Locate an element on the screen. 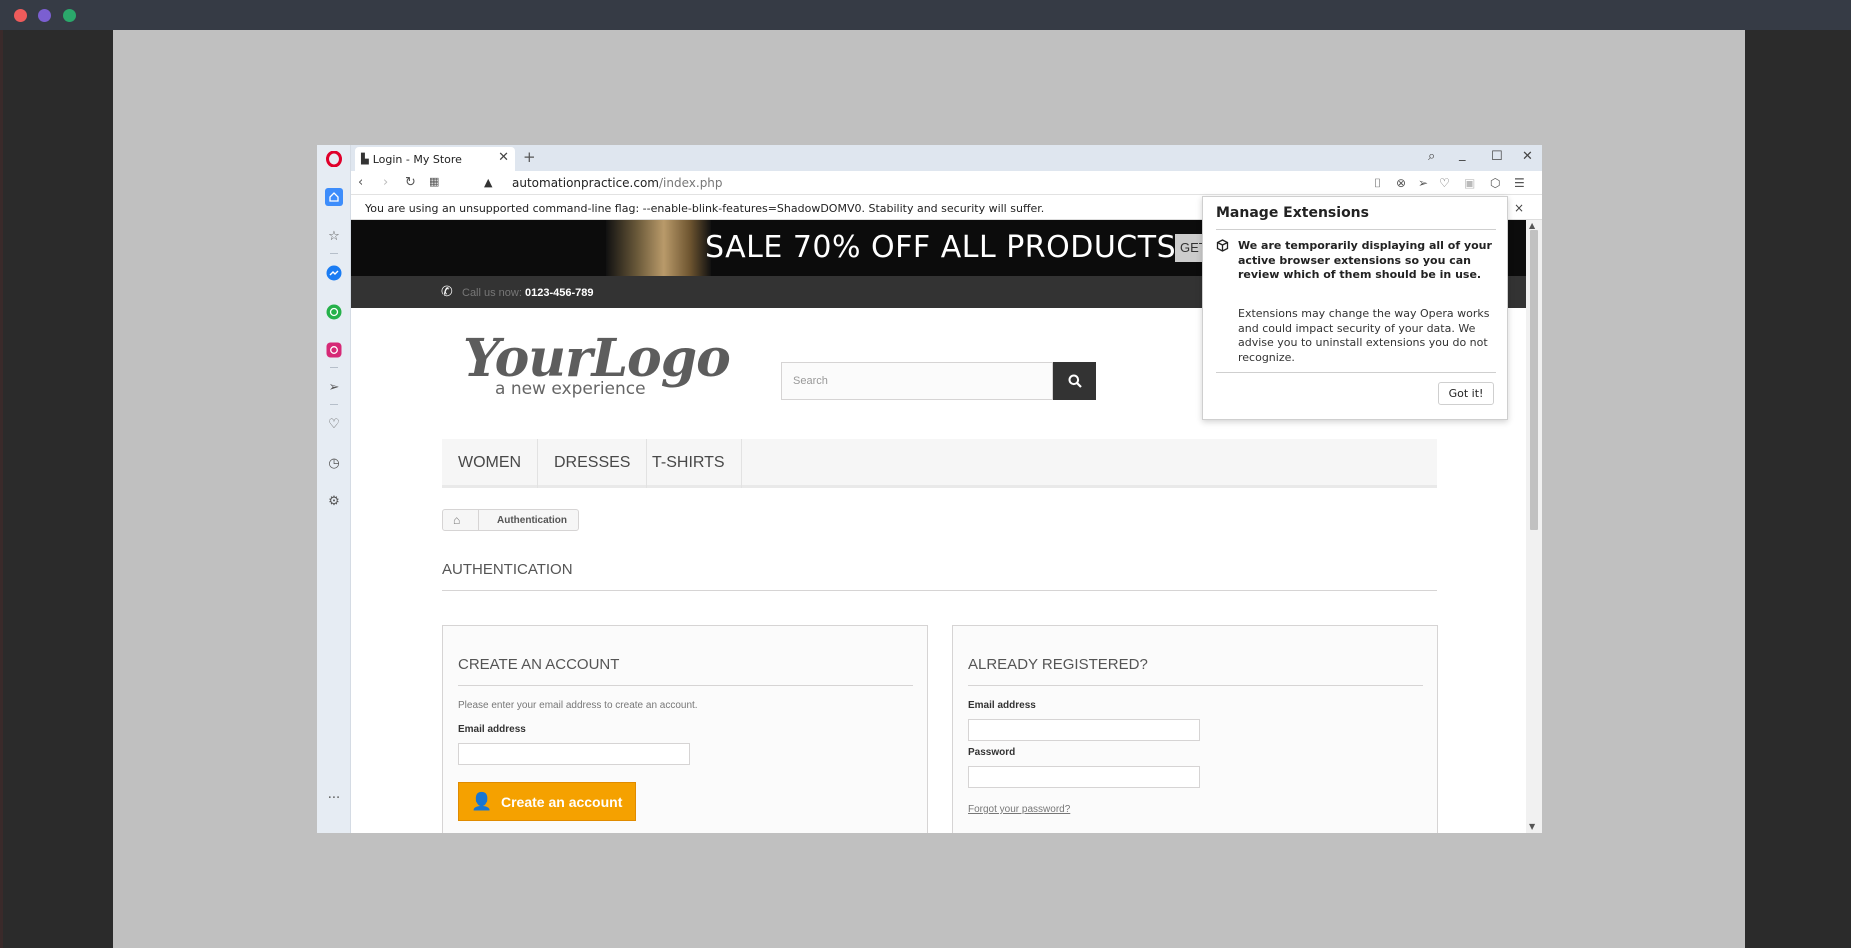 This screenshot has height=948, width=1851. create-email-field is located at coordinates (574, 754).